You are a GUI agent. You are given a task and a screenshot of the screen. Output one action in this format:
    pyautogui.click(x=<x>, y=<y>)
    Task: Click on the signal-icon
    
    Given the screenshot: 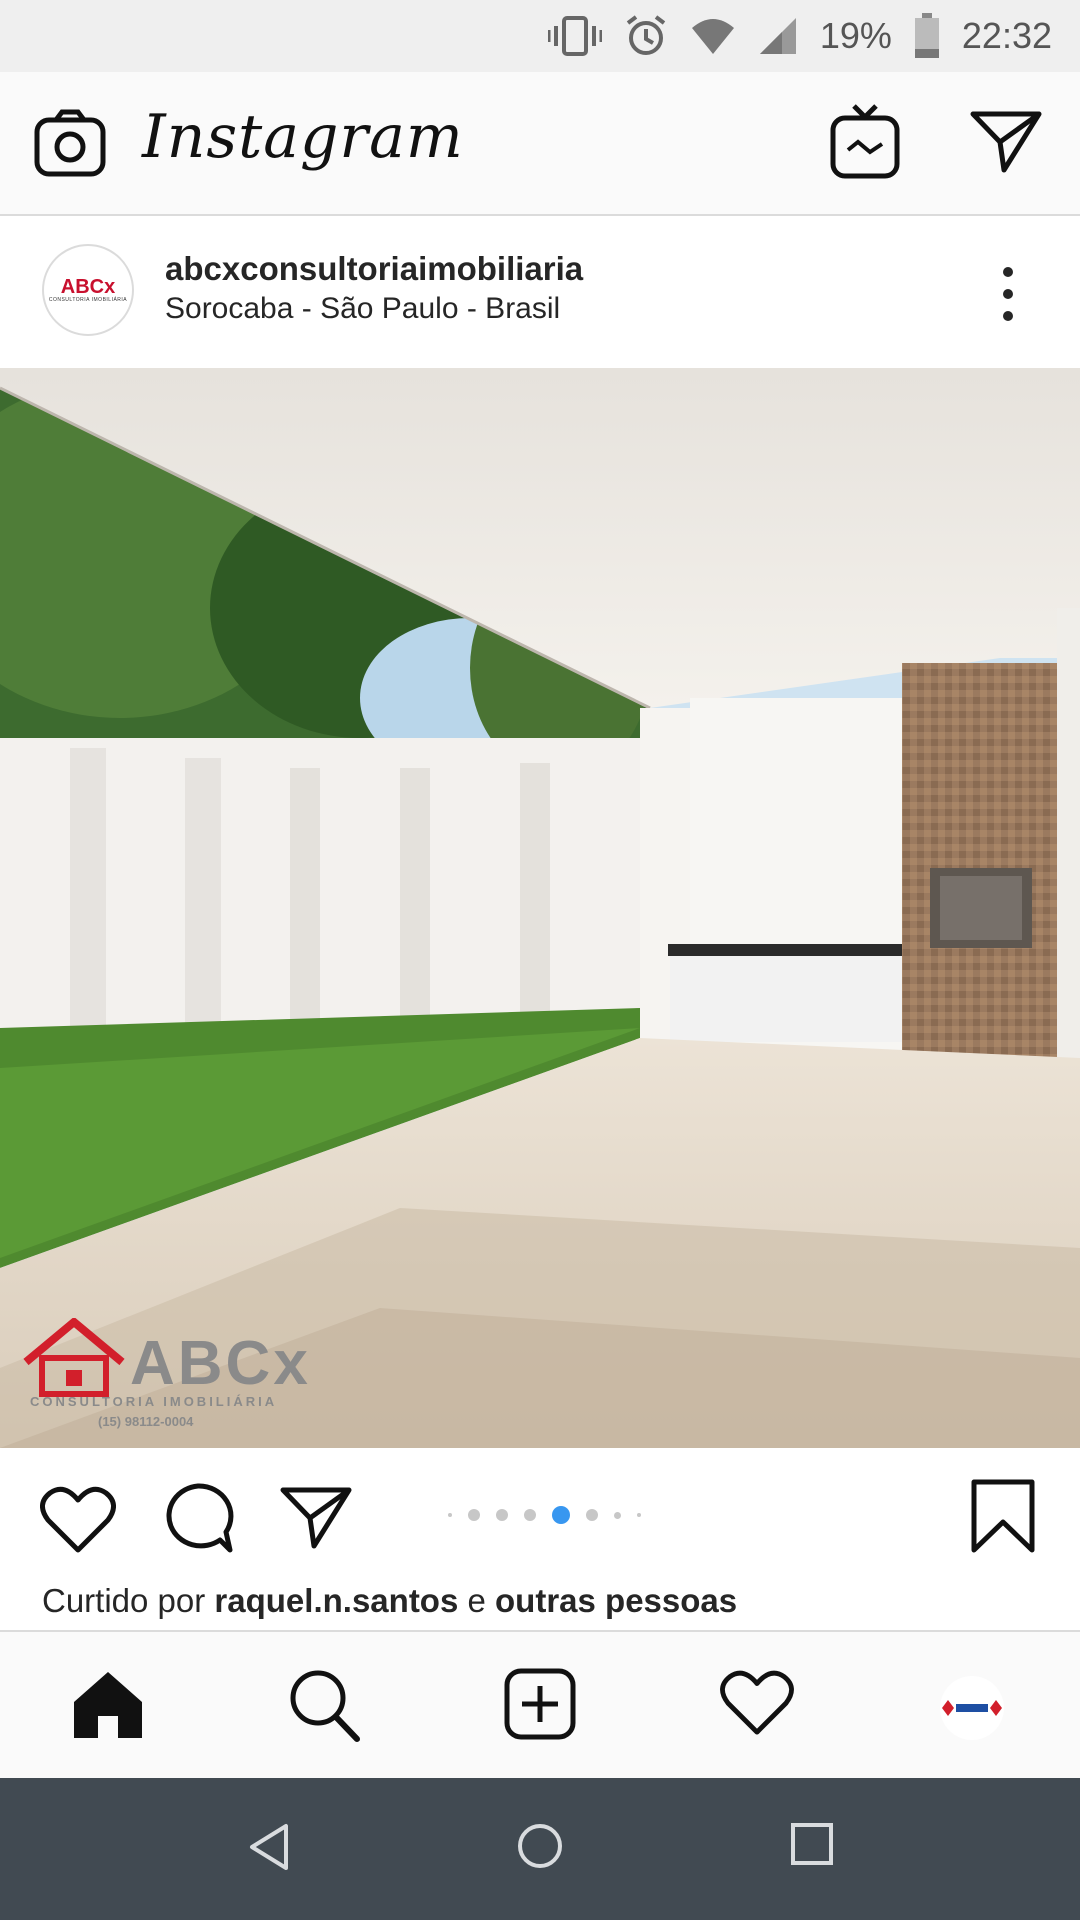 What is the action you would take?
    pyautogui.click(x=777, y=36)
    